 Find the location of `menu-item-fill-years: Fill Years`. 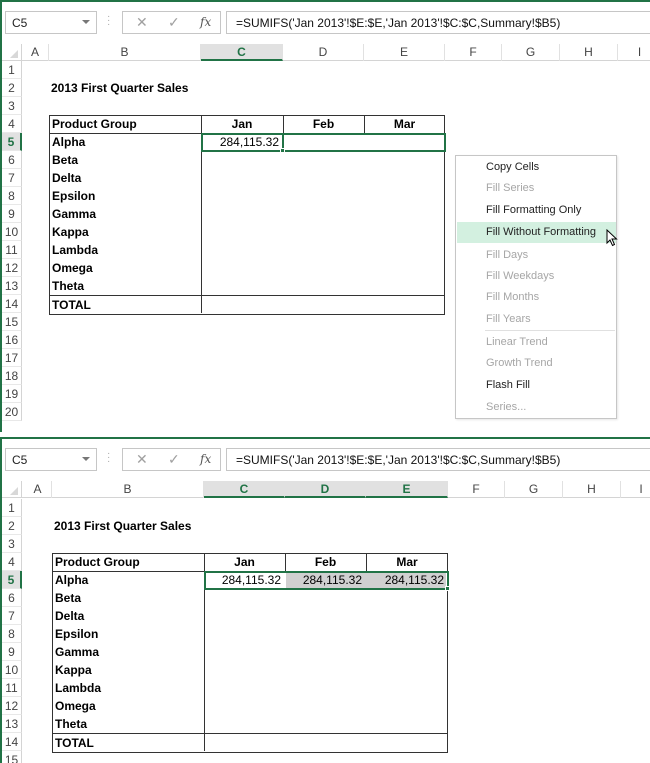

menu-item-fill-years: Fill Years is located at coordinates (536, 319).